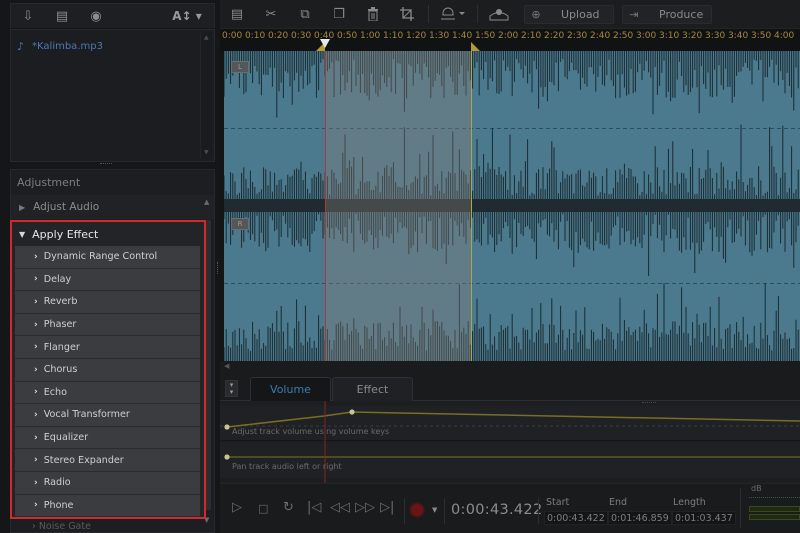 This screenshot has height=533, width=800. Describe the element at coordinates (576, 518) in the screenshot. I see `start-time-field: 0:00:43.422` at that location.